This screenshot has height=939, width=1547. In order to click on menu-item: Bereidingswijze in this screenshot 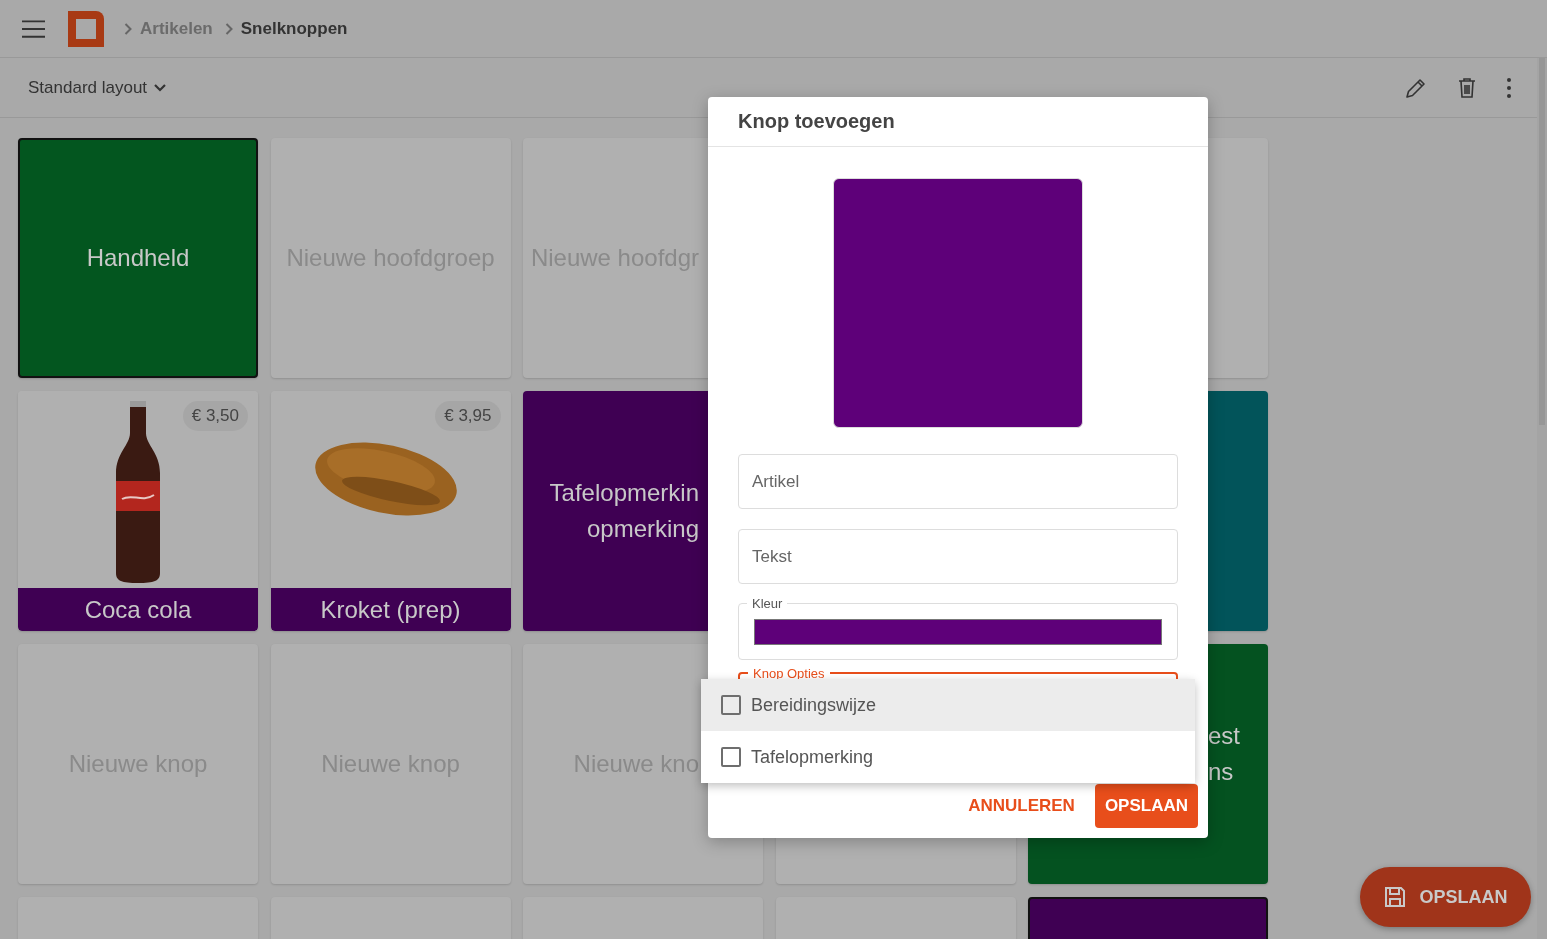, I will do `click(948, 705)`.